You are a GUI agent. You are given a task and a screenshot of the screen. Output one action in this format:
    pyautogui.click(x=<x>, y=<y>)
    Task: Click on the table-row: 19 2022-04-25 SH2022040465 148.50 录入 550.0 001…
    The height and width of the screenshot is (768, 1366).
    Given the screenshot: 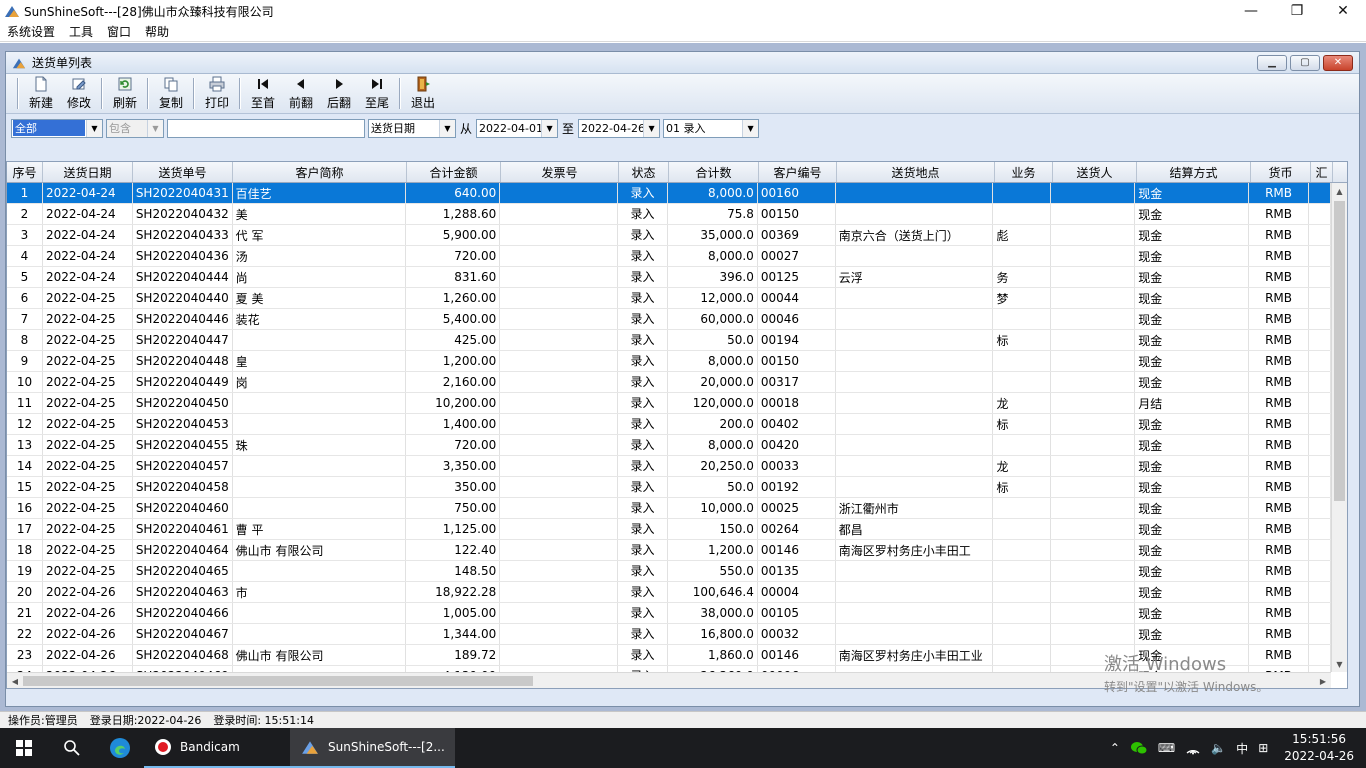 What is the action you would take?
    pyautogui.click(x=669, y=571)
    